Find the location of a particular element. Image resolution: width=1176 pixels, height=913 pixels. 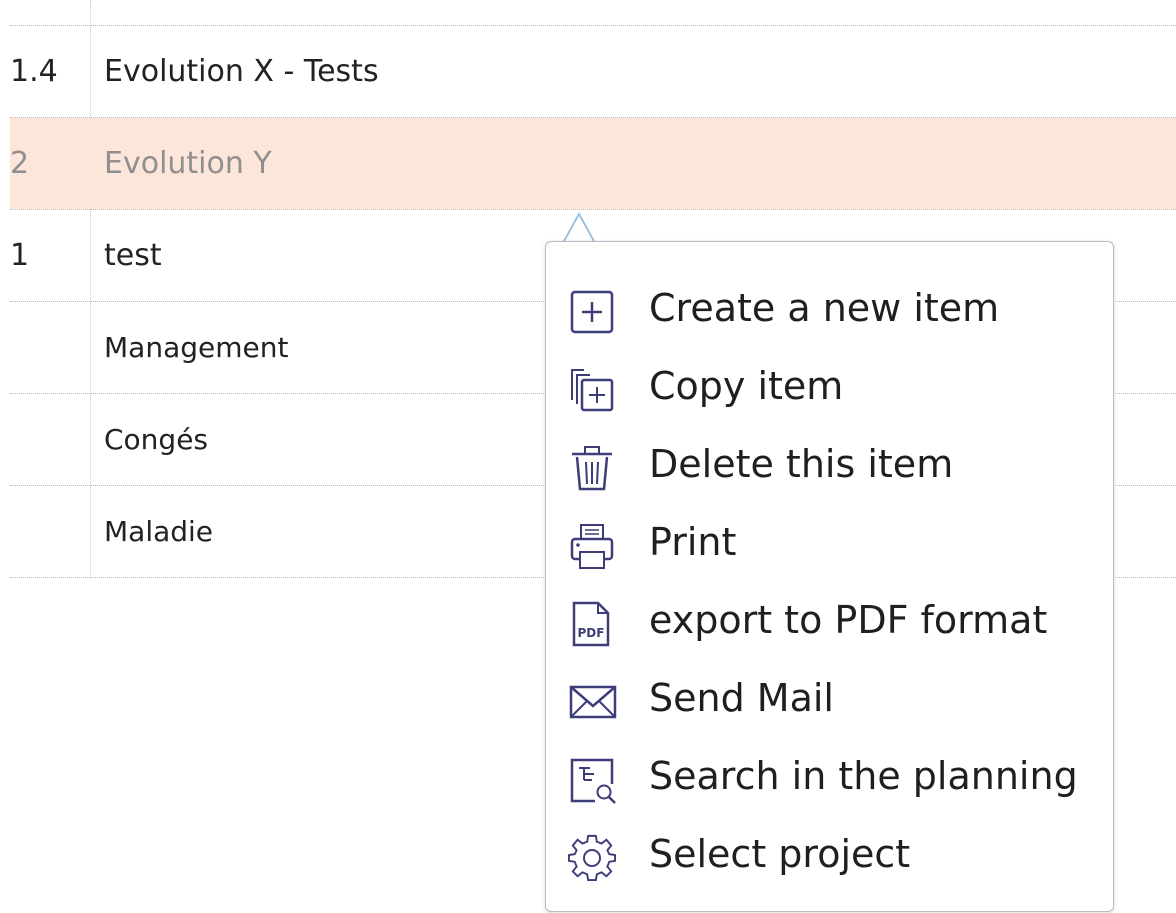

plus-box-icon is located at coordinates (593, 313).